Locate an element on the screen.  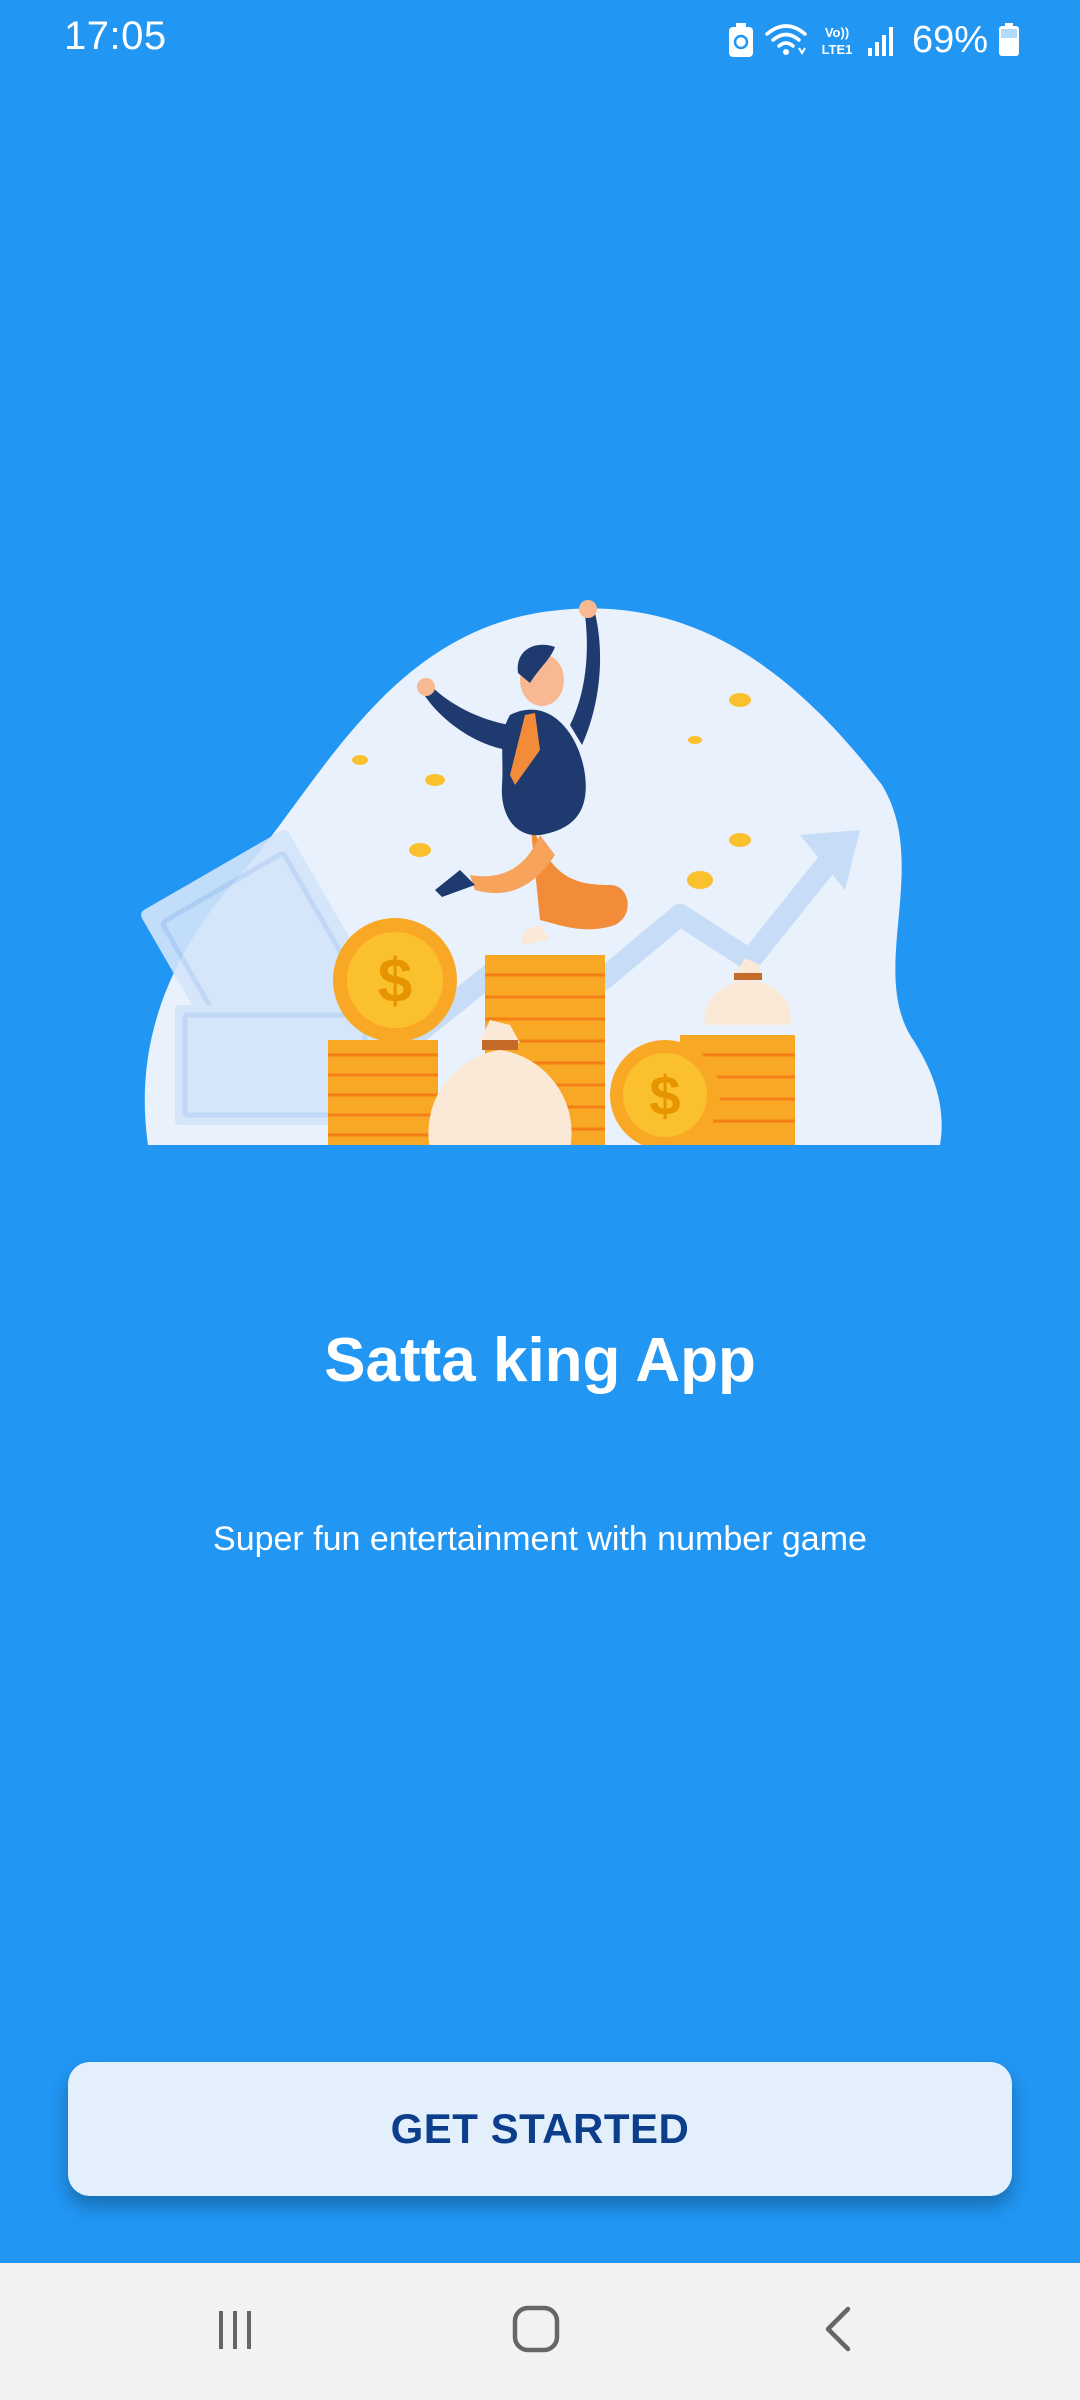
svg-text: LTE1 is located at coordinates (837, 49).